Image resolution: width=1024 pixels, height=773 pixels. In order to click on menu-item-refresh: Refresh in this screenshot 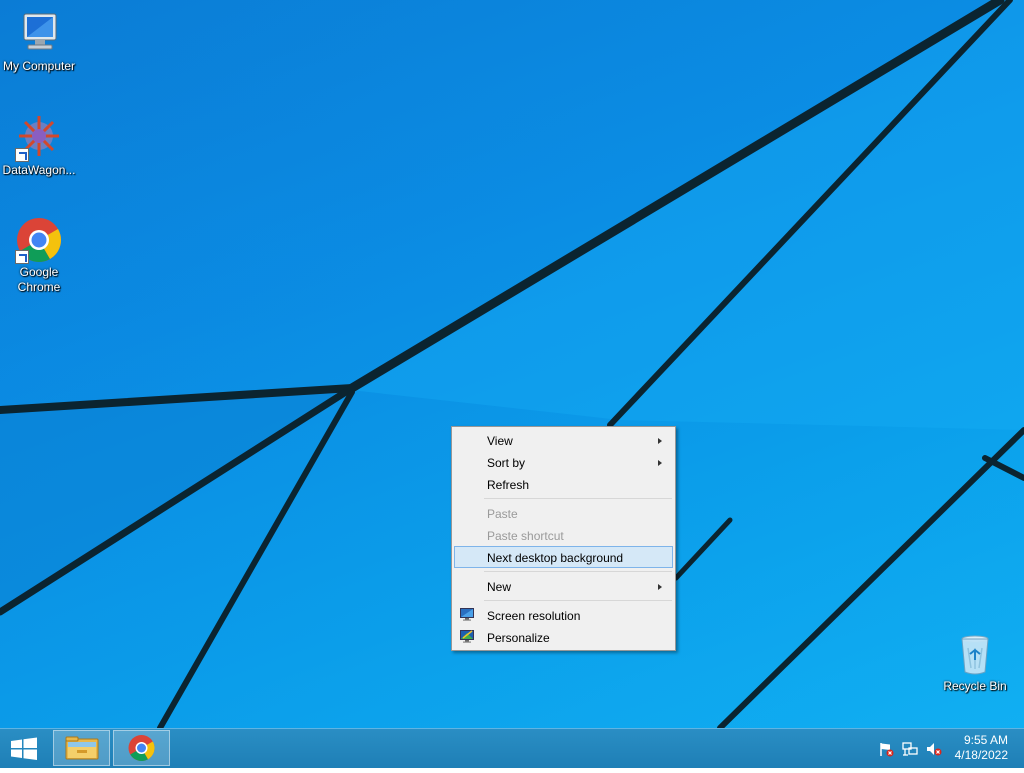, I will do `click(563, 484)`.